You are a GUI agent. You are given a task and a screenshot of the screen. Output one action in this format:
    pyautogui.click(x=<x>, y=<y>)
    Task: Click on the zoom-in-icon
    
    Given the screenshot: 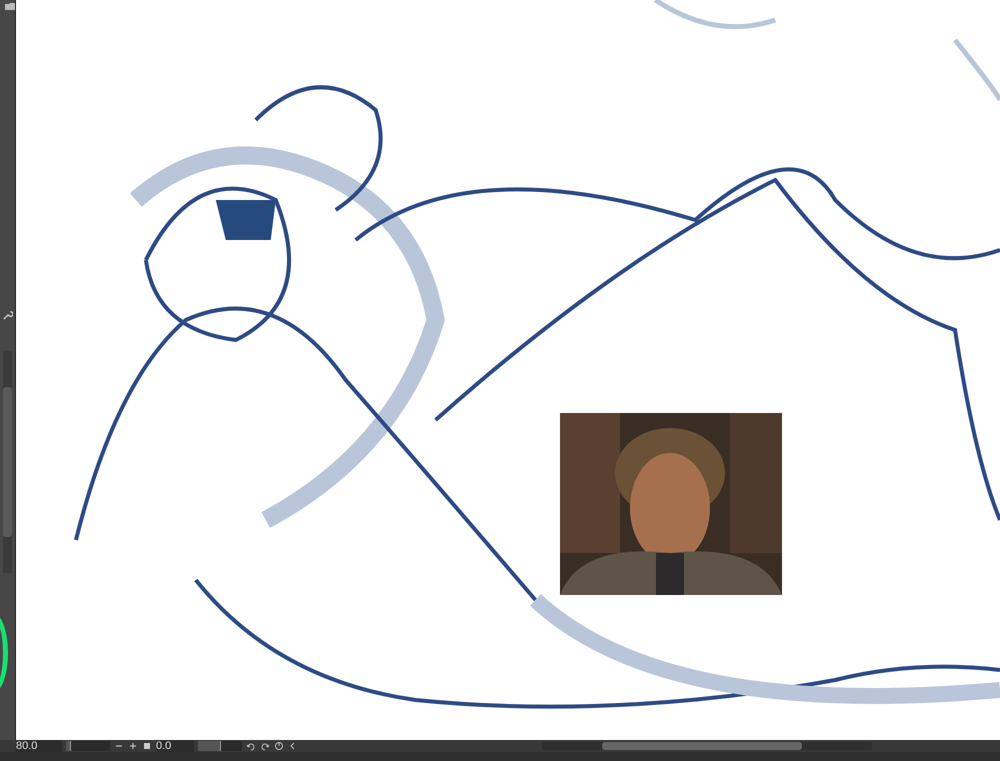 What is the action you would take?
    pyautogui.click(x=133, y=746)
    